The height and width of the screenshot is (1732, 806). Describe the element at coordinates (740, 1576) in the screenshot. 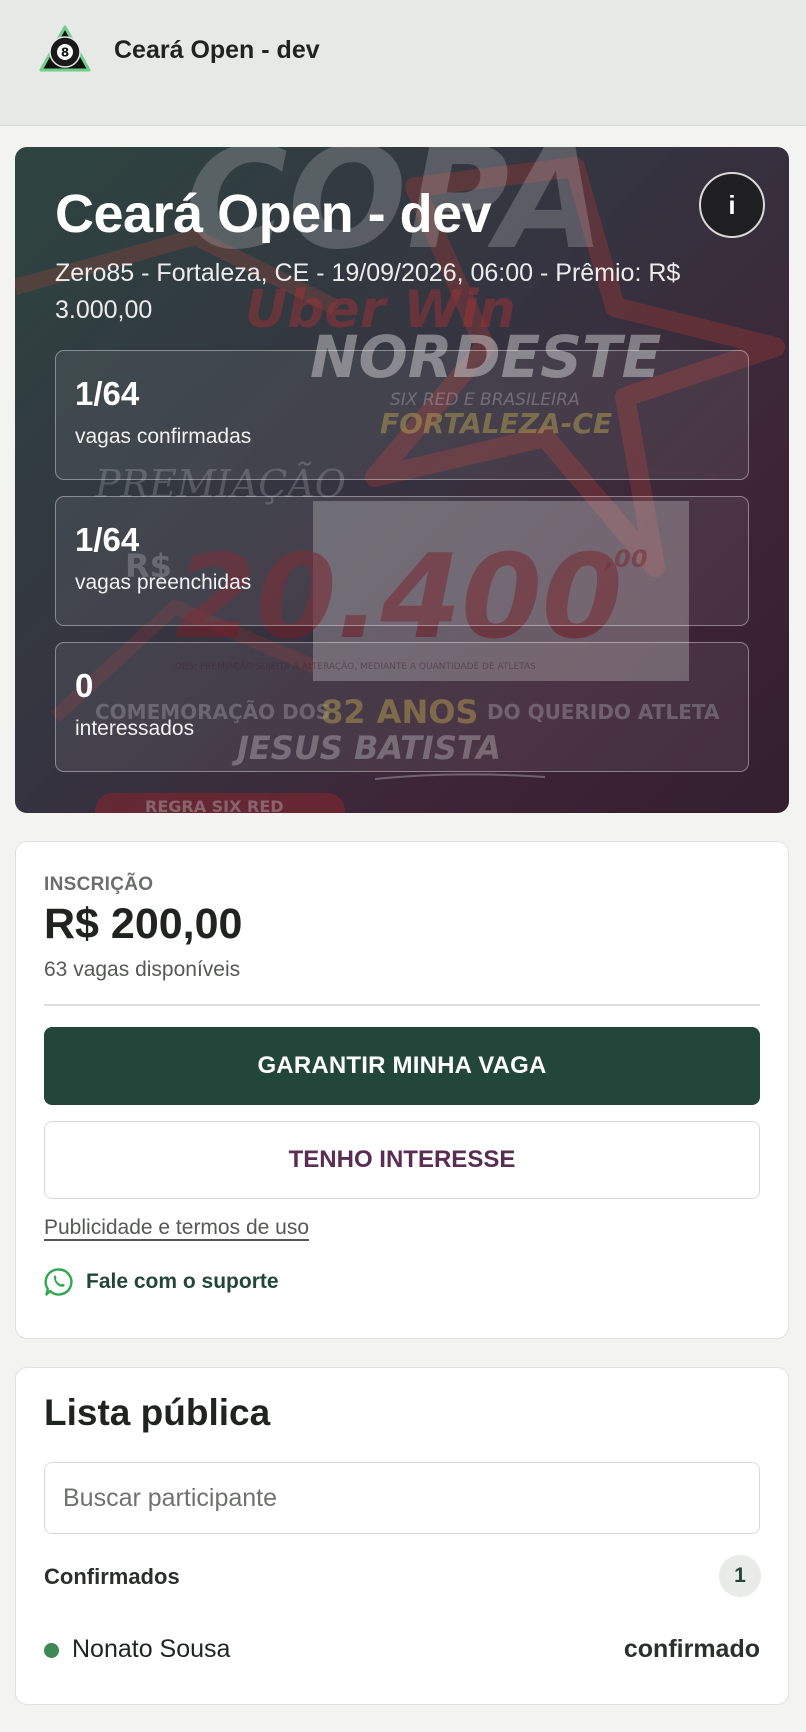

I see `confirmed-count-badge: 1` at that location.